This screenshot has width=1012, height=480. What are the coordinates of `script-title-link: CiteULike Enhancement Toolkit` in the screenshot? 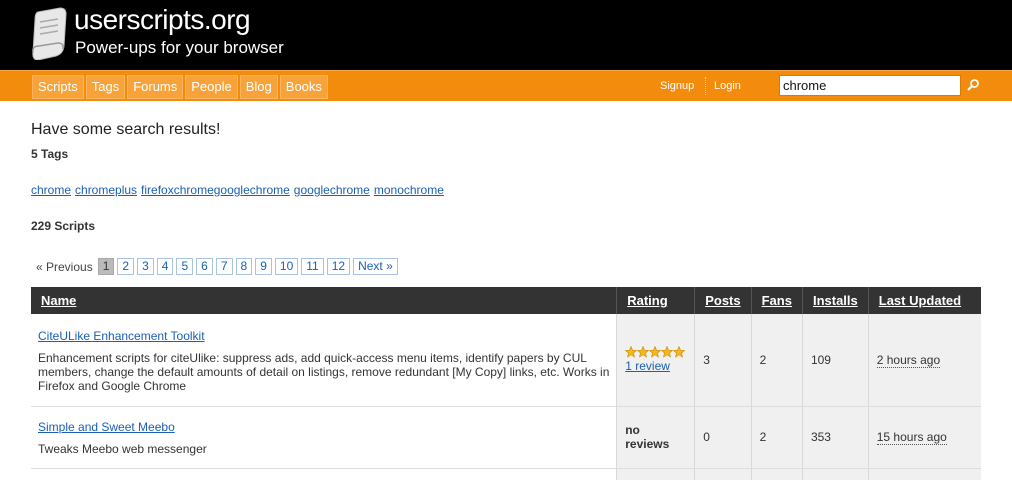 It's located at (121, 336).